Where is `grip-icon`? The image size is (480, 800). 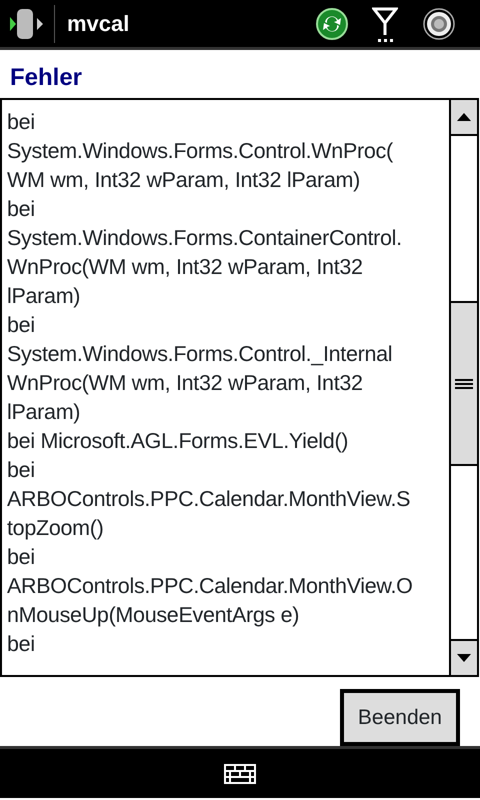
grip-icon is located at coordinates (464, 383).